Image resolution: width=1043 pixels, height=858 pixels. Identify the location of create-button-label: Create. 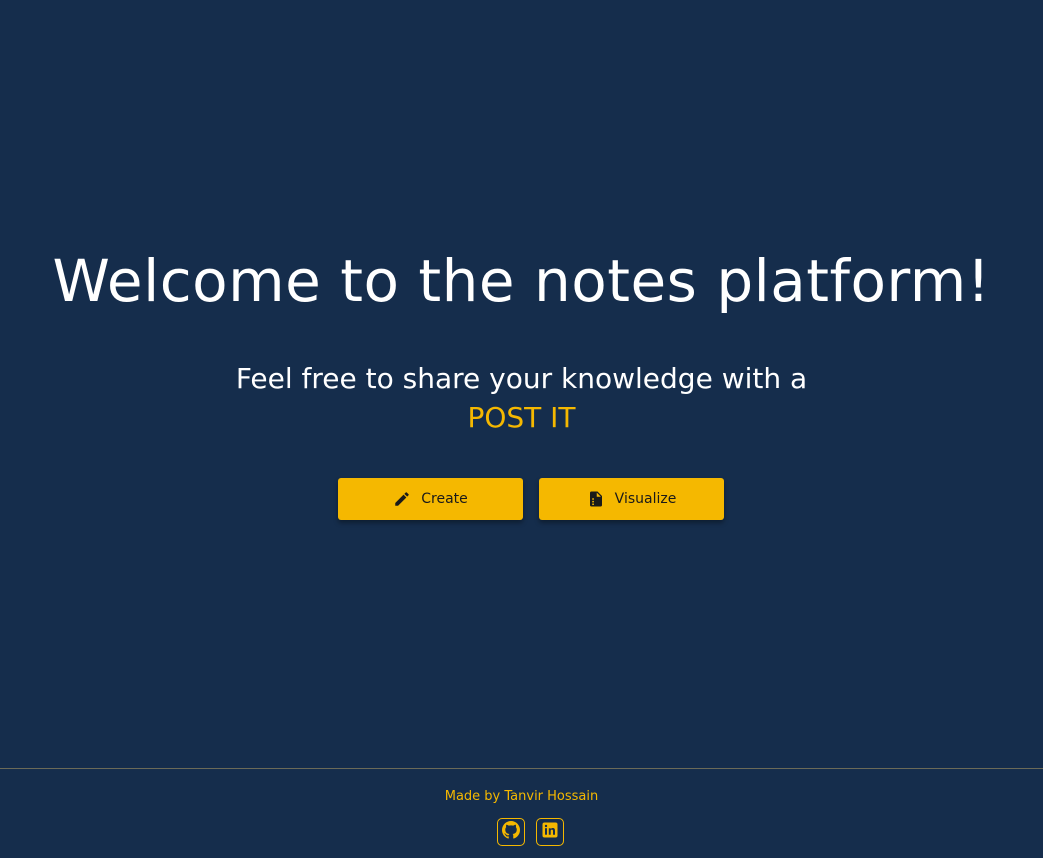
(444, 499).